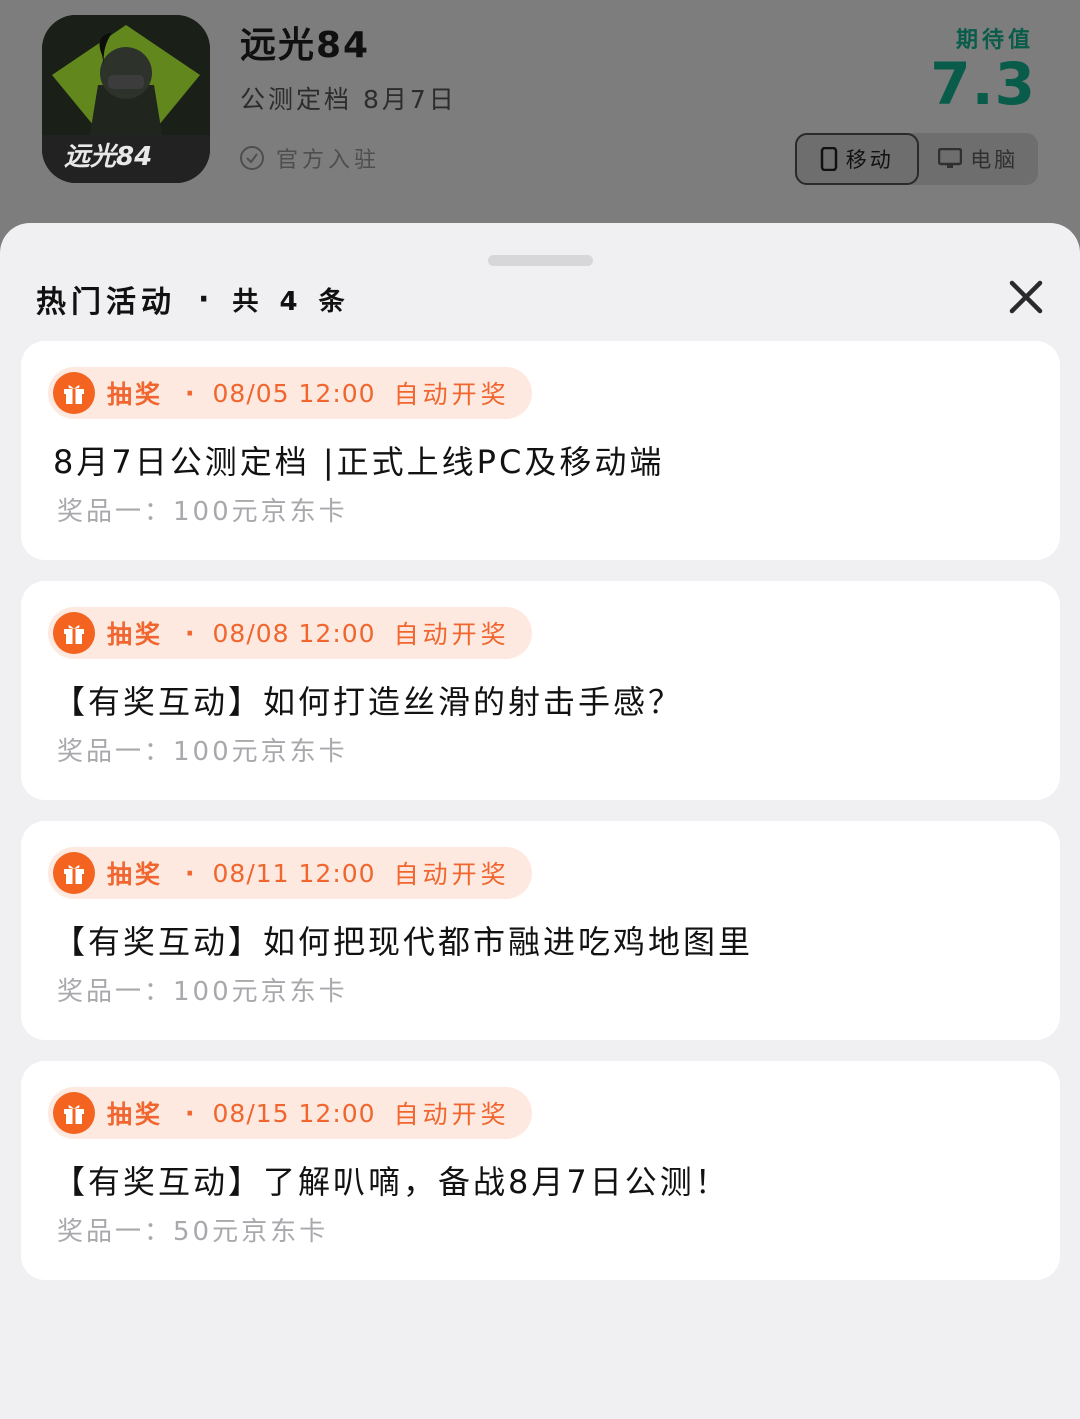  I want to click on lottery-badge: 抽奖 · 08/15 12:00 自动开奖, so click(290, 1113).